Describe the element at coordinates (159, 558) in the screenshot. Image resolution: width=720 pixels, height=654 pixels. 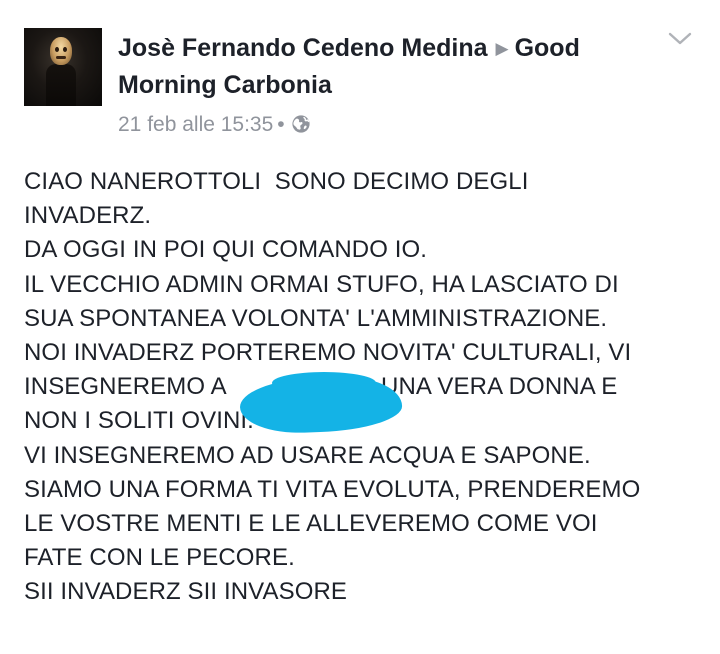
I see `post-text-line: FATE CON LE PECORE.` at that location.